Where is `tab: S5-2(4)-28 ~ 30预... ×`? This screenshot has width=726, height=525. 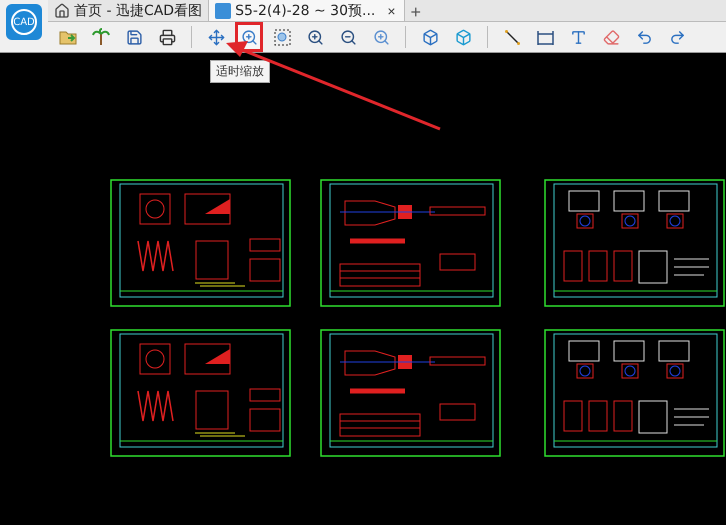
tab: S5-2(4)-28 ~ 30预... × is located at coordinates (307, 10).